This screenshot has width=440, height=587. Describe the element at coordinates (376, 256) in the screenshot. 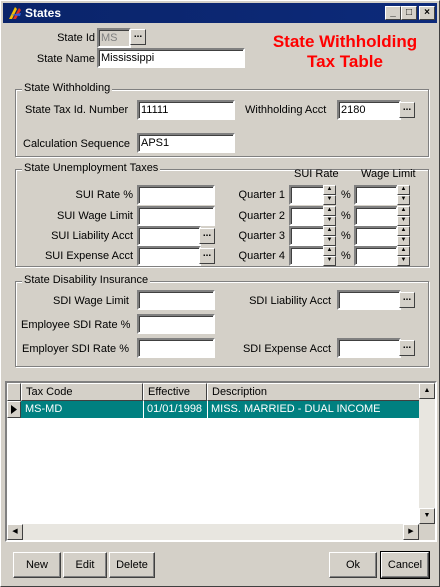

I see `quarter-4-wage-limit-field` at that location.